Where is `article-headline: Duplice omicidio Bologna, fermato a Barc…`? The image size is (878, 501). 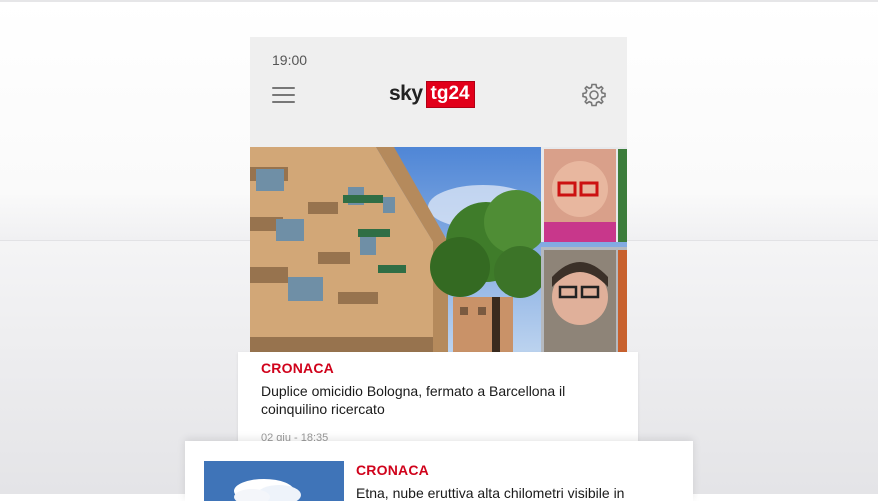
article-headline: Duplice omicidio Bologna, fermato a Barc… is located at coordinates (436, 400).